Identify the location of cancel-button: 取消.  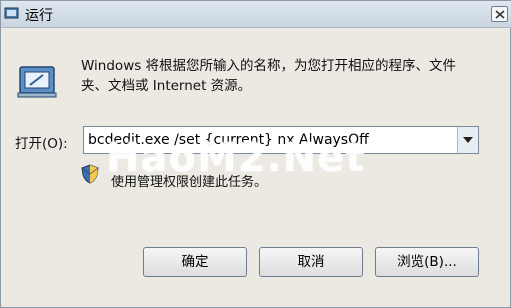
(311, 262).